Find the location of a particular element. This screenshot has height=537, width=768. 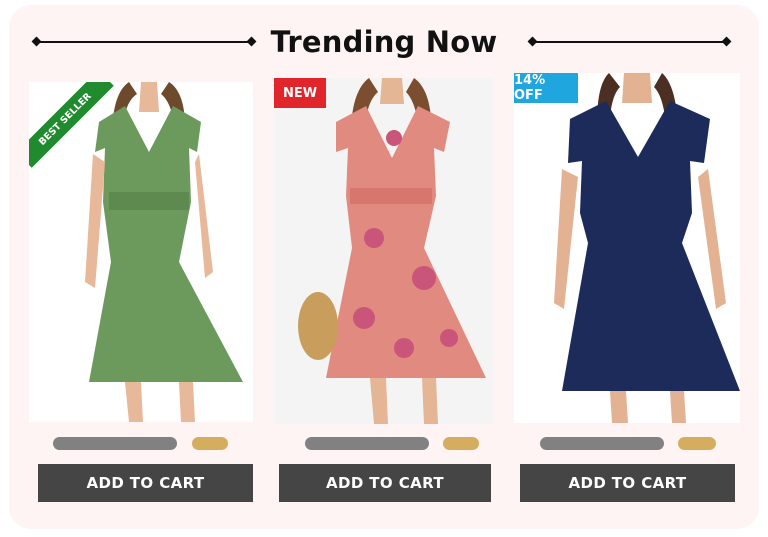

add-to-cart-button-2: ADD TO CART is located at coordinates (385, 483).